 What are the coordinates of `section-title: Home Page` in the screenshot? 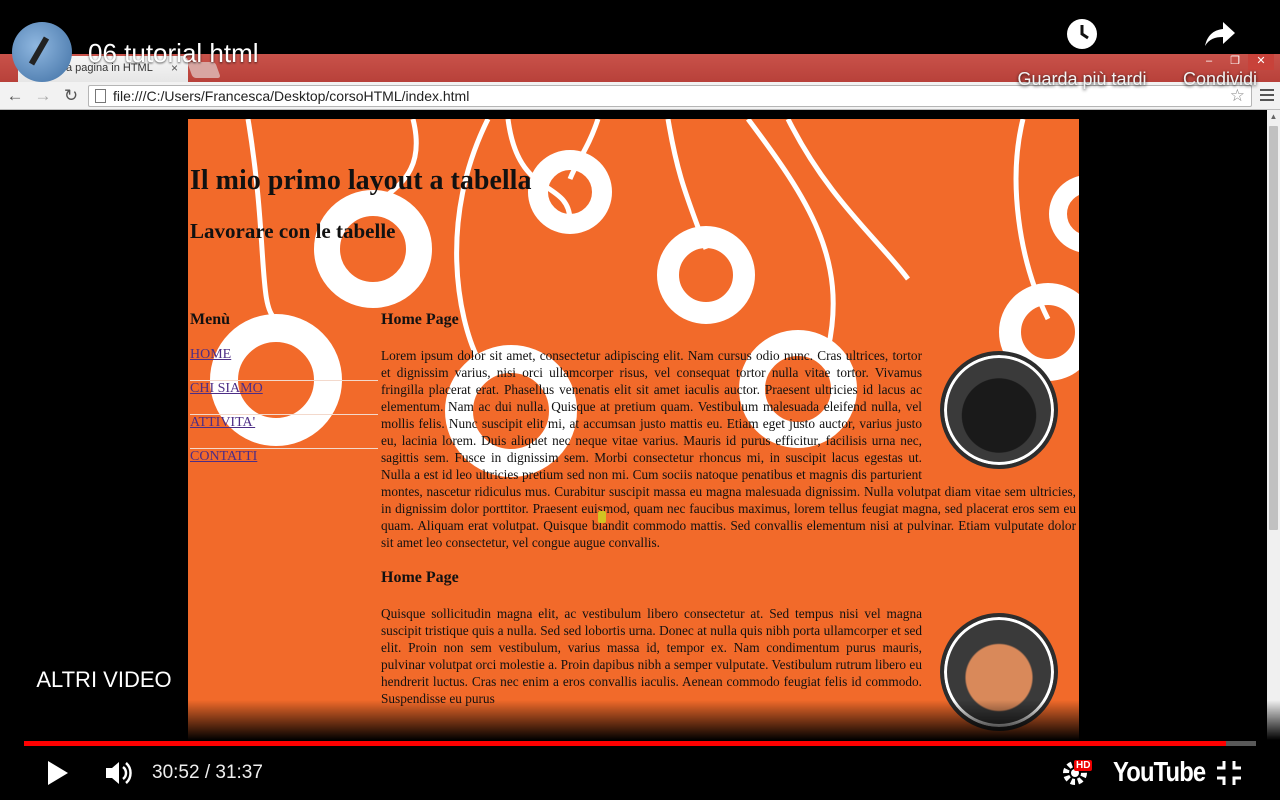 It's located at (420, 319).